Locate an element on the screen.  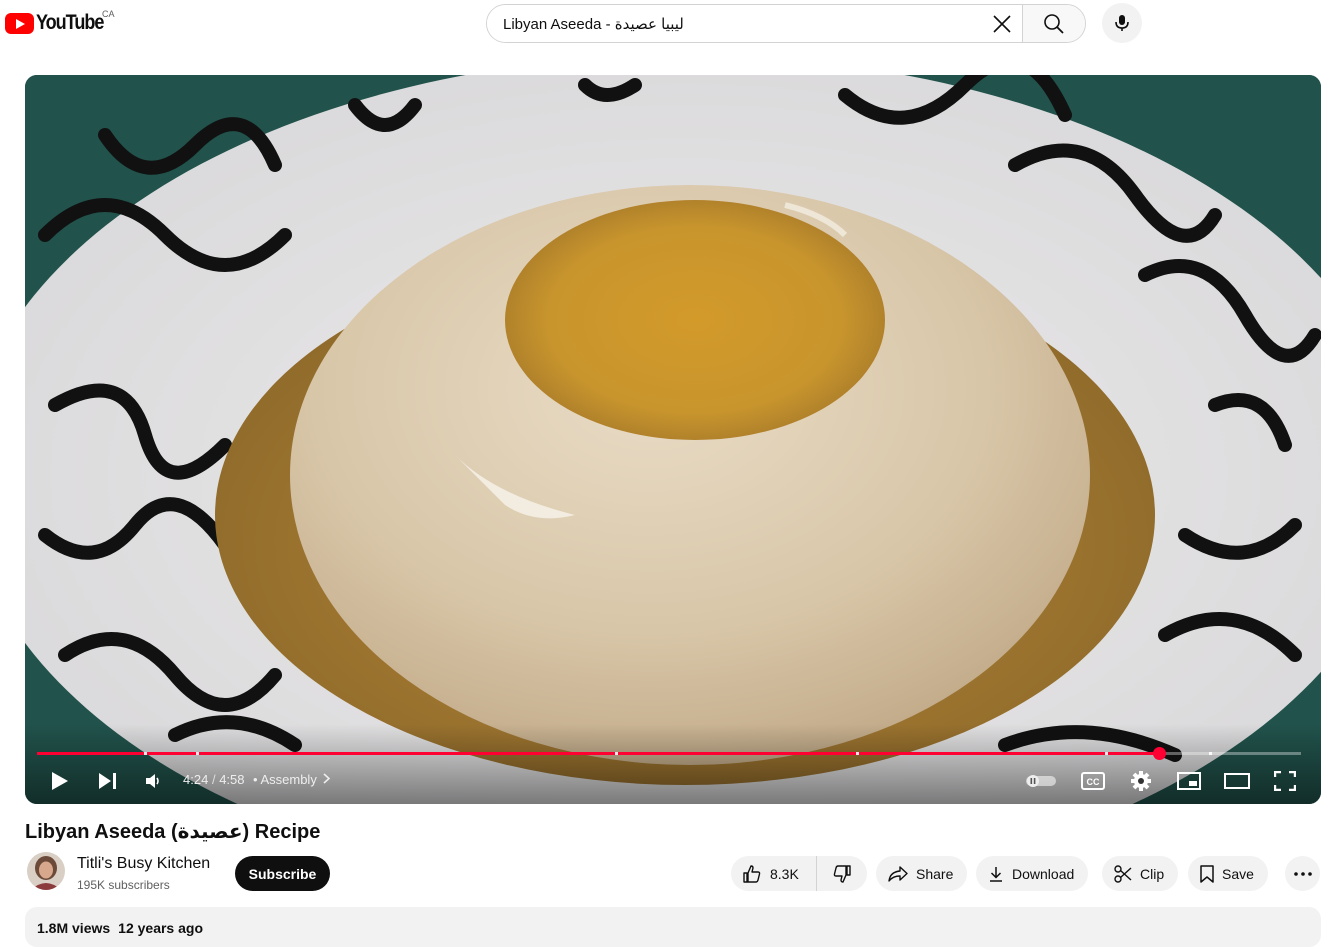
description-meta: 1.8M views 12 years ago is located at coordinates (120, 928).